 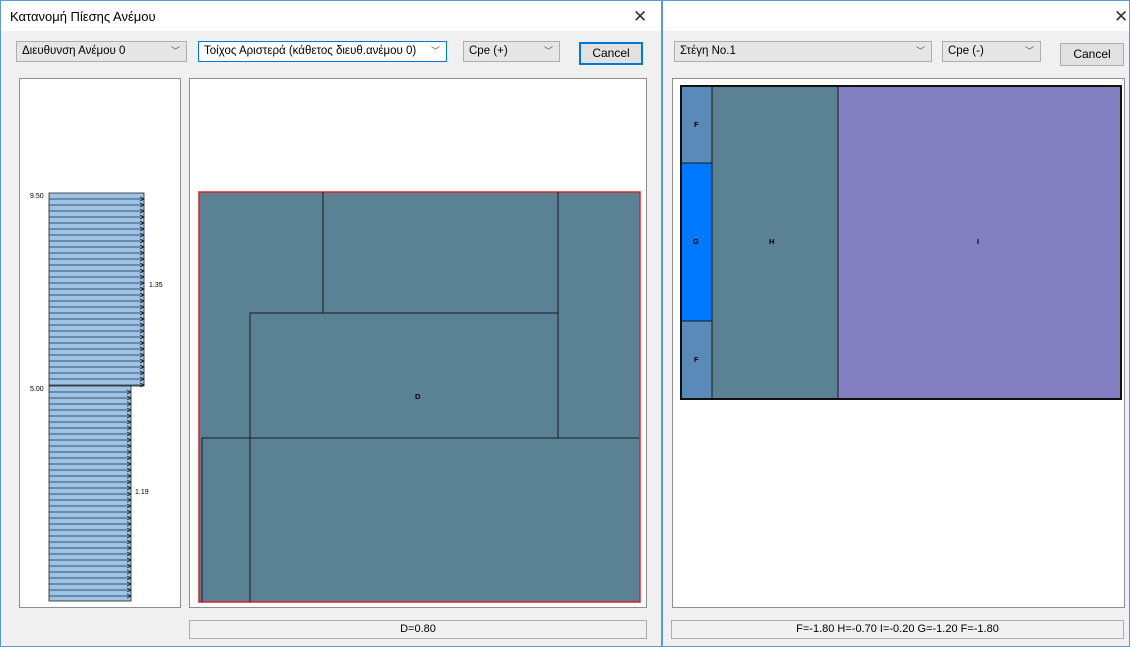 What do you see at coordinates (156, 285) in the screenshot?
I see `upper-pressure-label: 1.35` at bounding box center [156, 285].